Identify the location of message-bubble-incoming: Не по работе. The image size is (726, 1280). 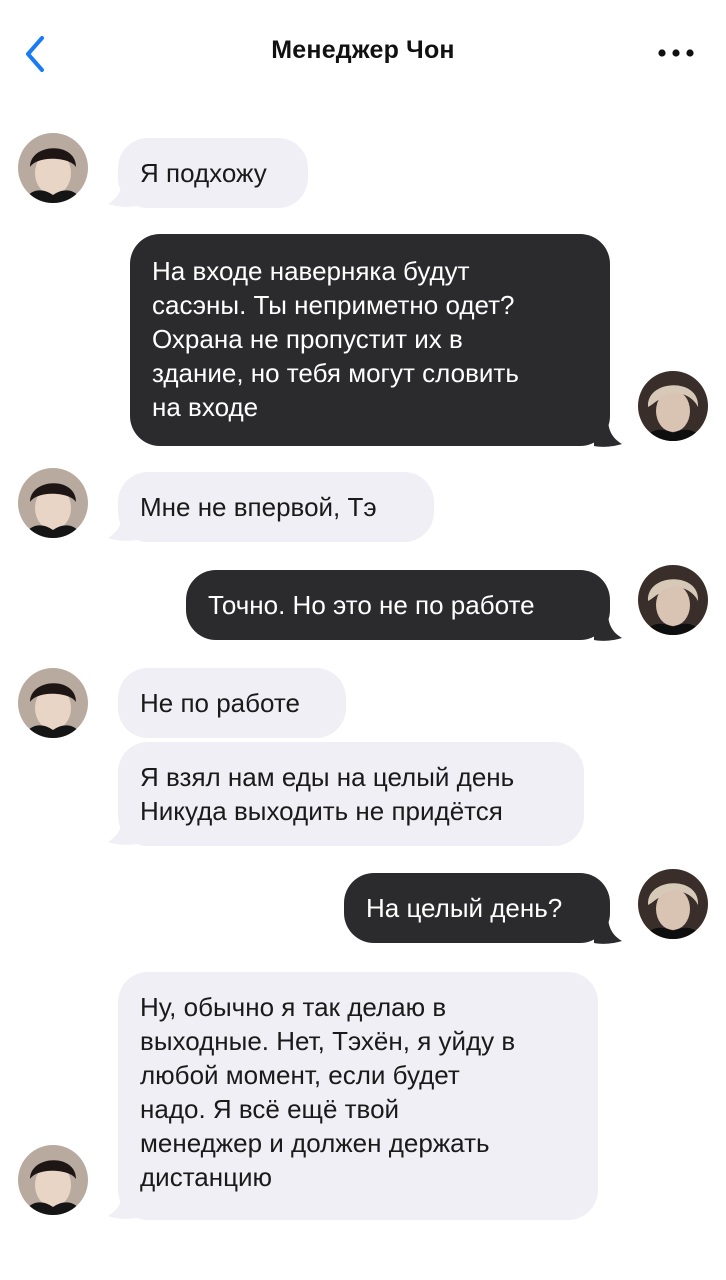
(232, 703).